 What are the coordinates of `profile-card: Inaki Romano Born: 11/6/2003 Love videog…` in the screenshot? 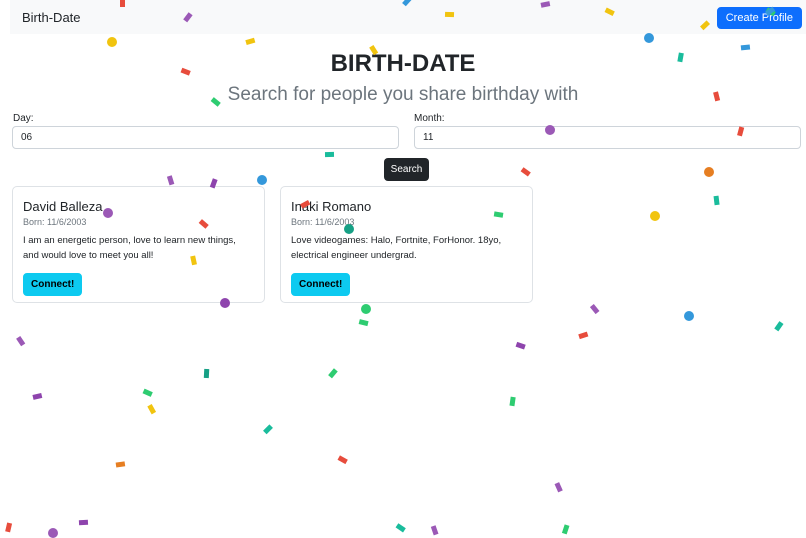 It's located at (406, 244).